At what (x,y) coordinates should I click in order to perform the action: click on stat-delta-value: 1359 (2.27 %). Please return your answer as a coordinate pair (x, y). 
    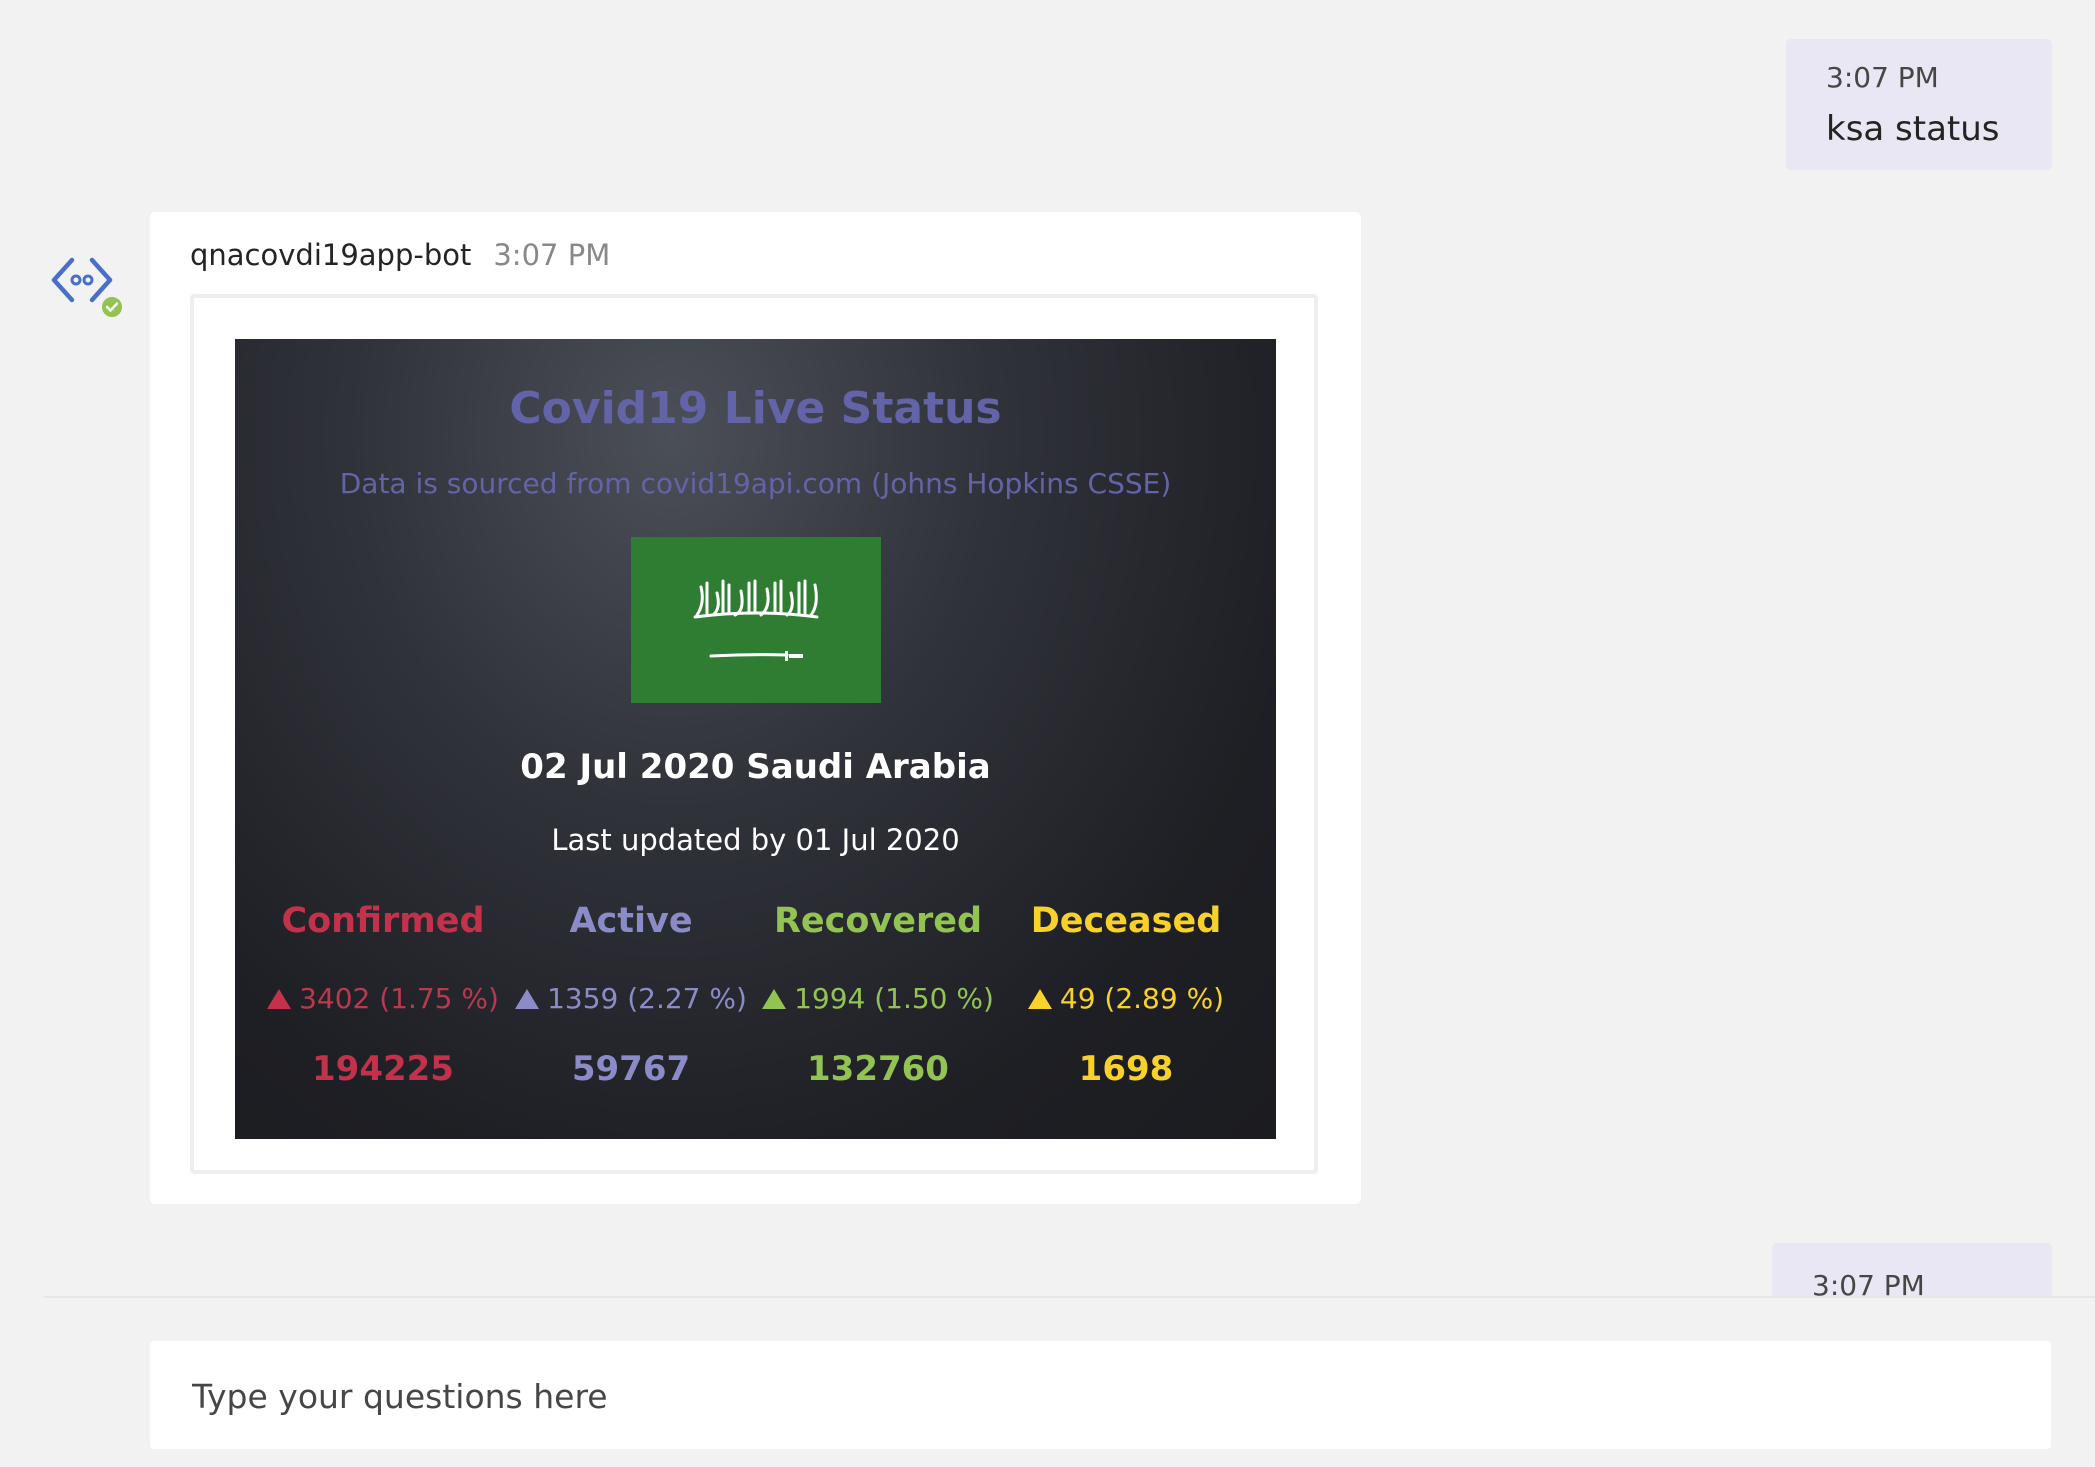
    Looking at the image, I should click on (647, 998).